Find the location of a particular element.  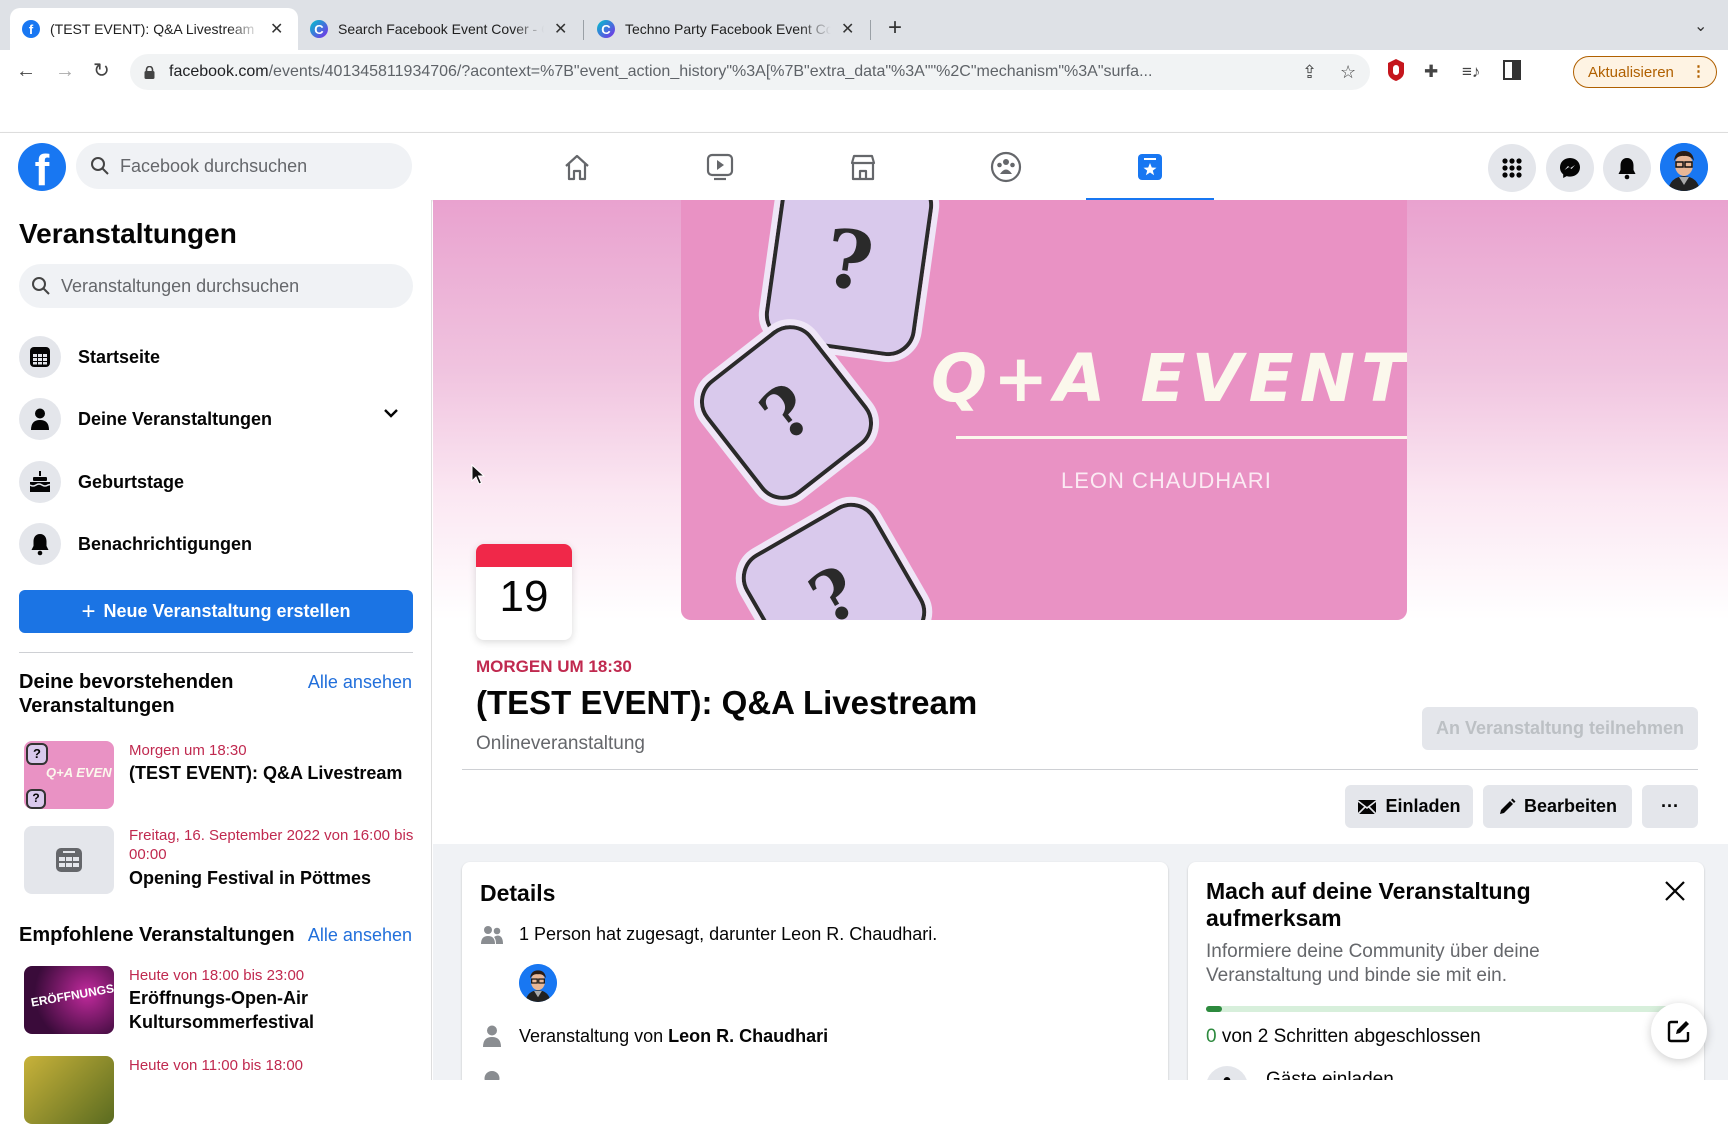

nav-watch is located at coordinates (720, 167).